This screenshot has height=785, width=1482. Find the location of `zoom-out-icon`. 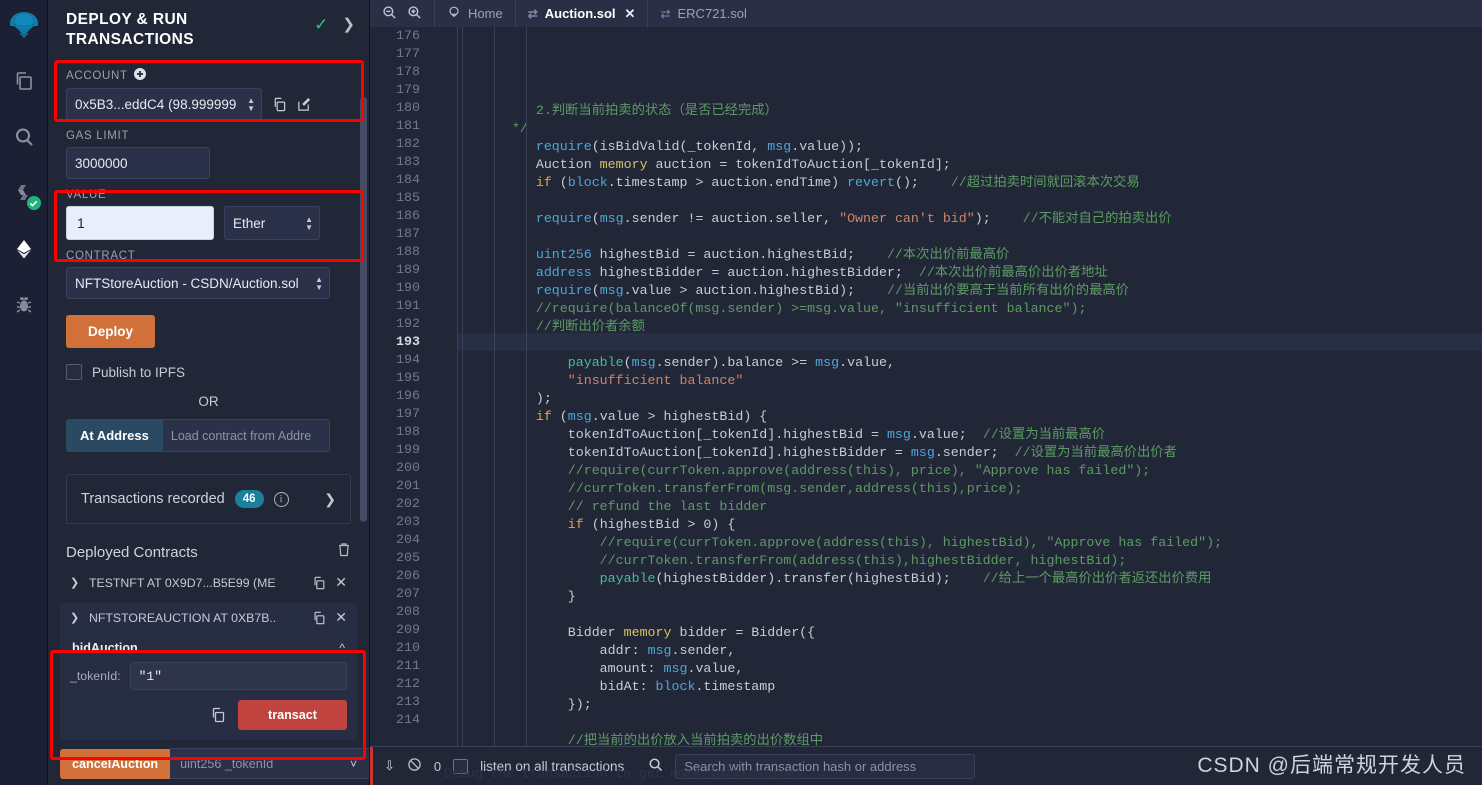

zoom-out-icon is located at coordinates (389, 14).